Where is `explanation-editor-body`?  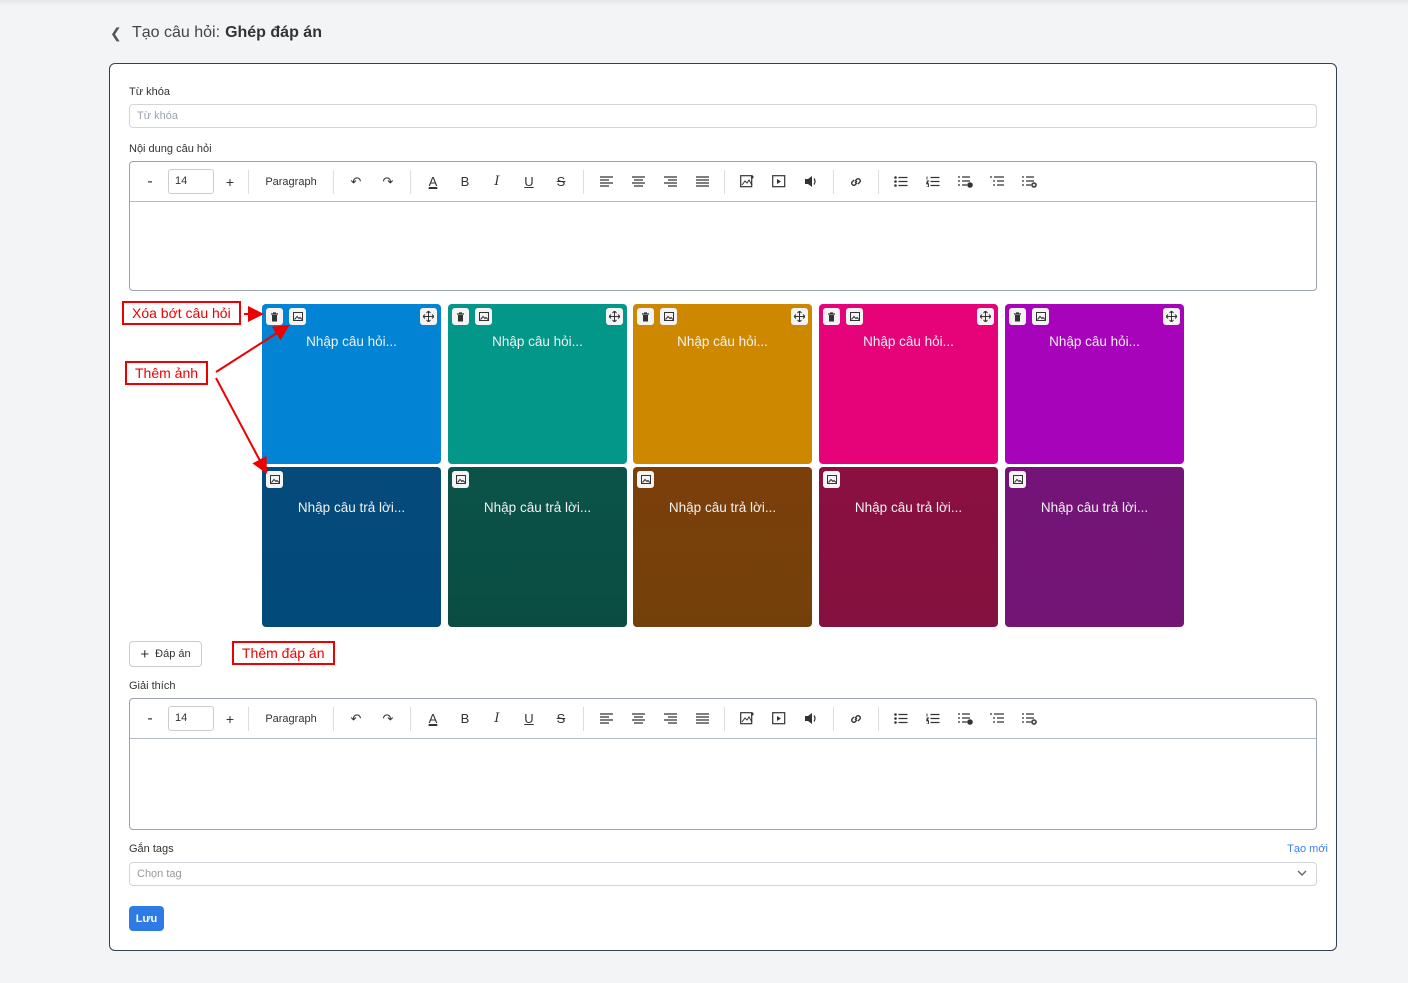 explanation-editor-body is located at coordinates (723, 784).